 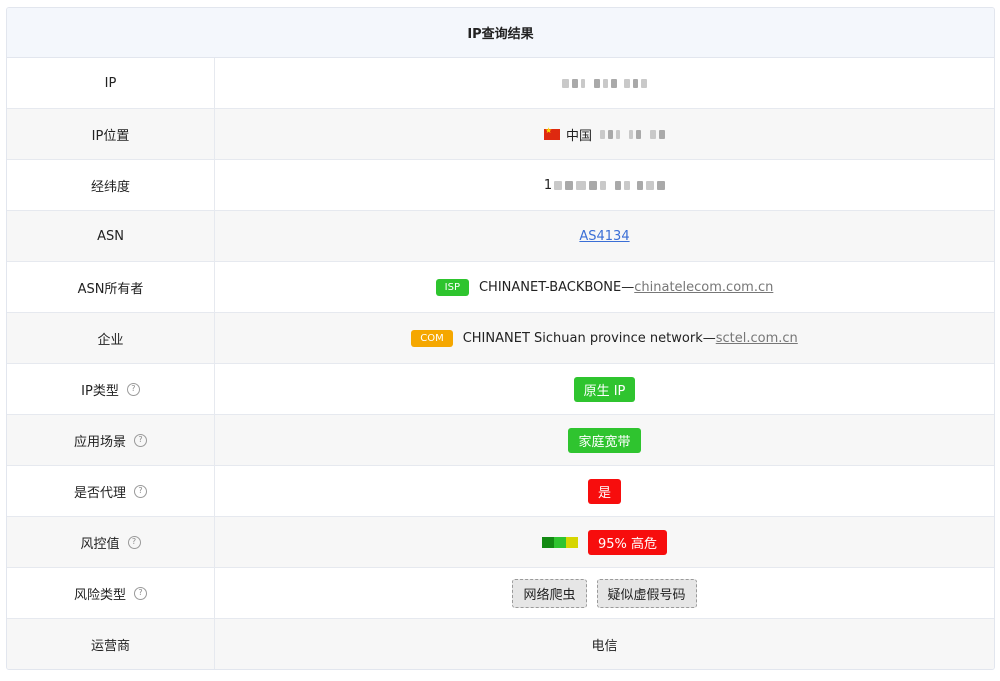 I want to click on label-asn: ASN, so click(x=111, y=236).